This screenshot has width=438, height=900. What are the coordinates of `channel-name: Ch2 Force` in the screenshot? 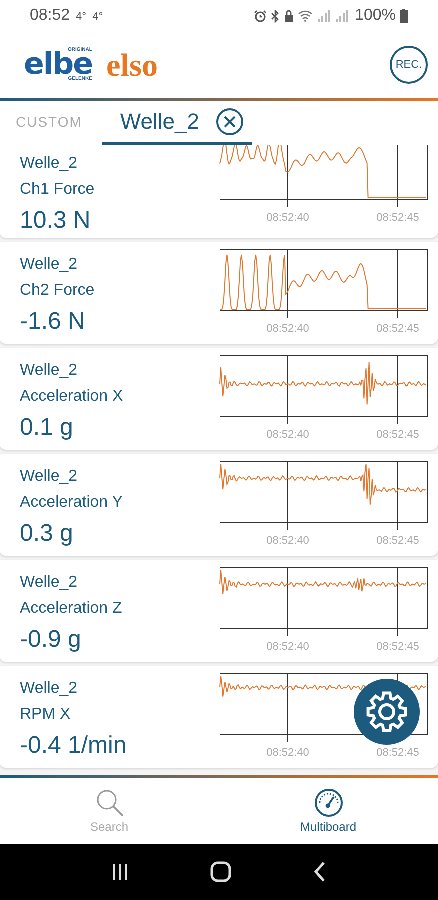 It's located at (57, 291).